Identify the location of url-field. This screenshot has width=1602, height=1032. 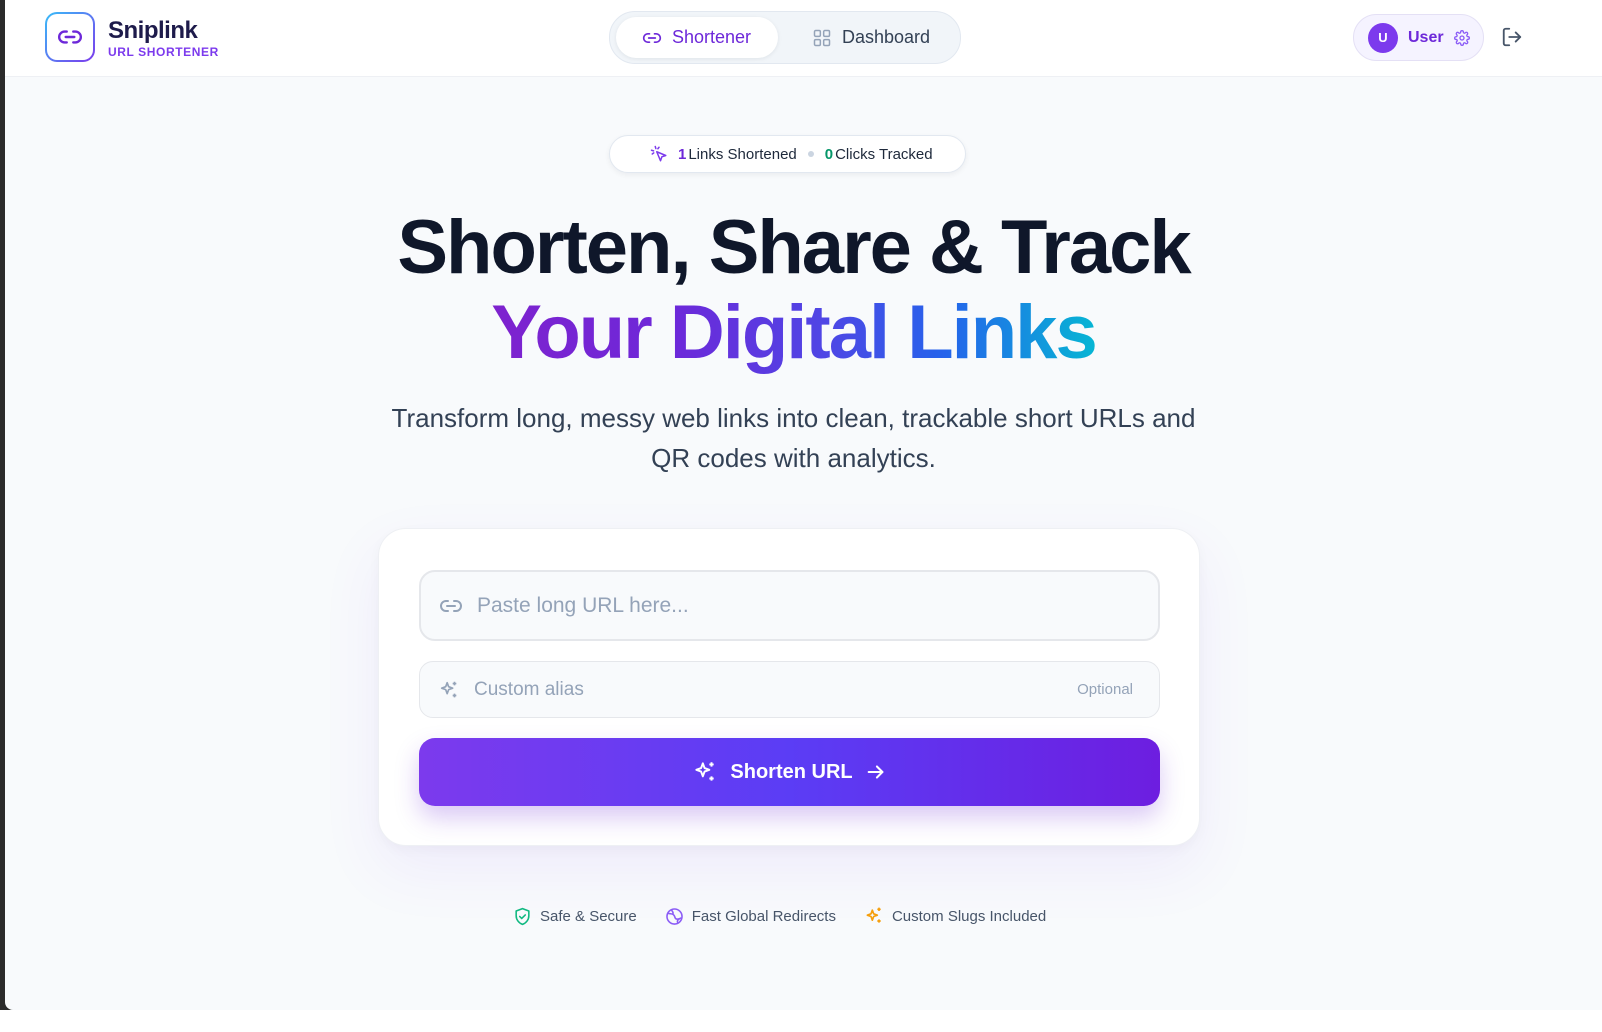
(789, 605).